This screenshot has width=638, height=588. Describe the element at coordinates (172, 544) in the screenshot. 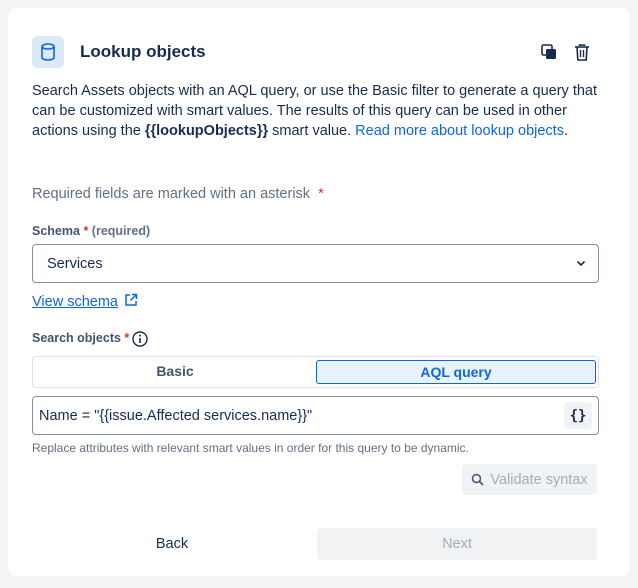

I see `back-button: Back` at that location.